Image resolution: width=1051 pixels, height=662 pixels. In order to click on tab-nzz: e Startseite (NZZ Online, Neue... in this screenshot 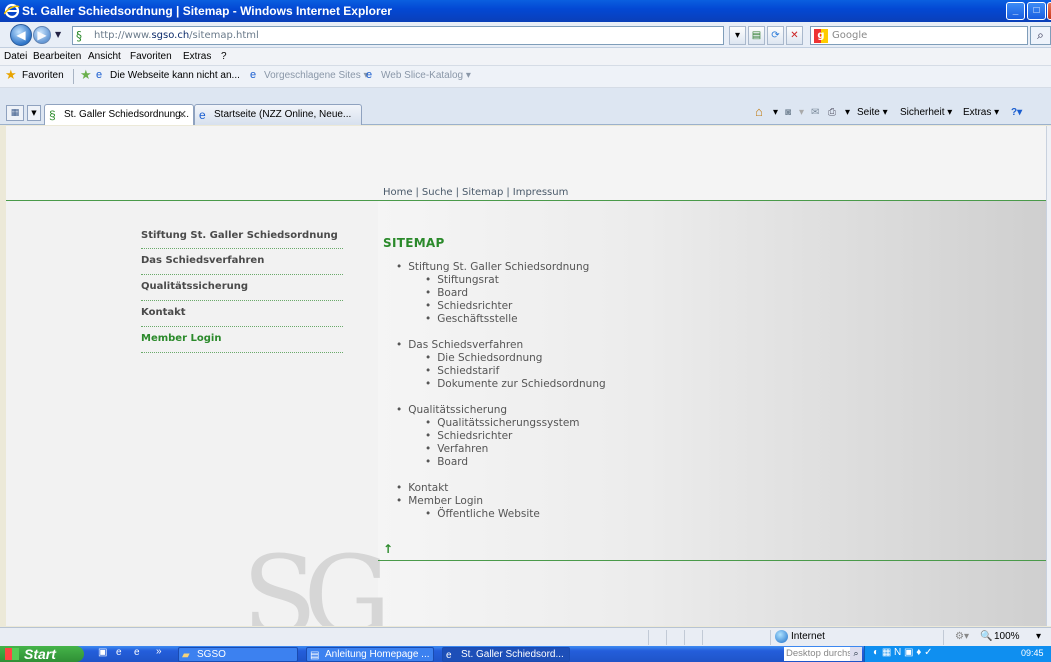, I will do `click(278, 114)`.